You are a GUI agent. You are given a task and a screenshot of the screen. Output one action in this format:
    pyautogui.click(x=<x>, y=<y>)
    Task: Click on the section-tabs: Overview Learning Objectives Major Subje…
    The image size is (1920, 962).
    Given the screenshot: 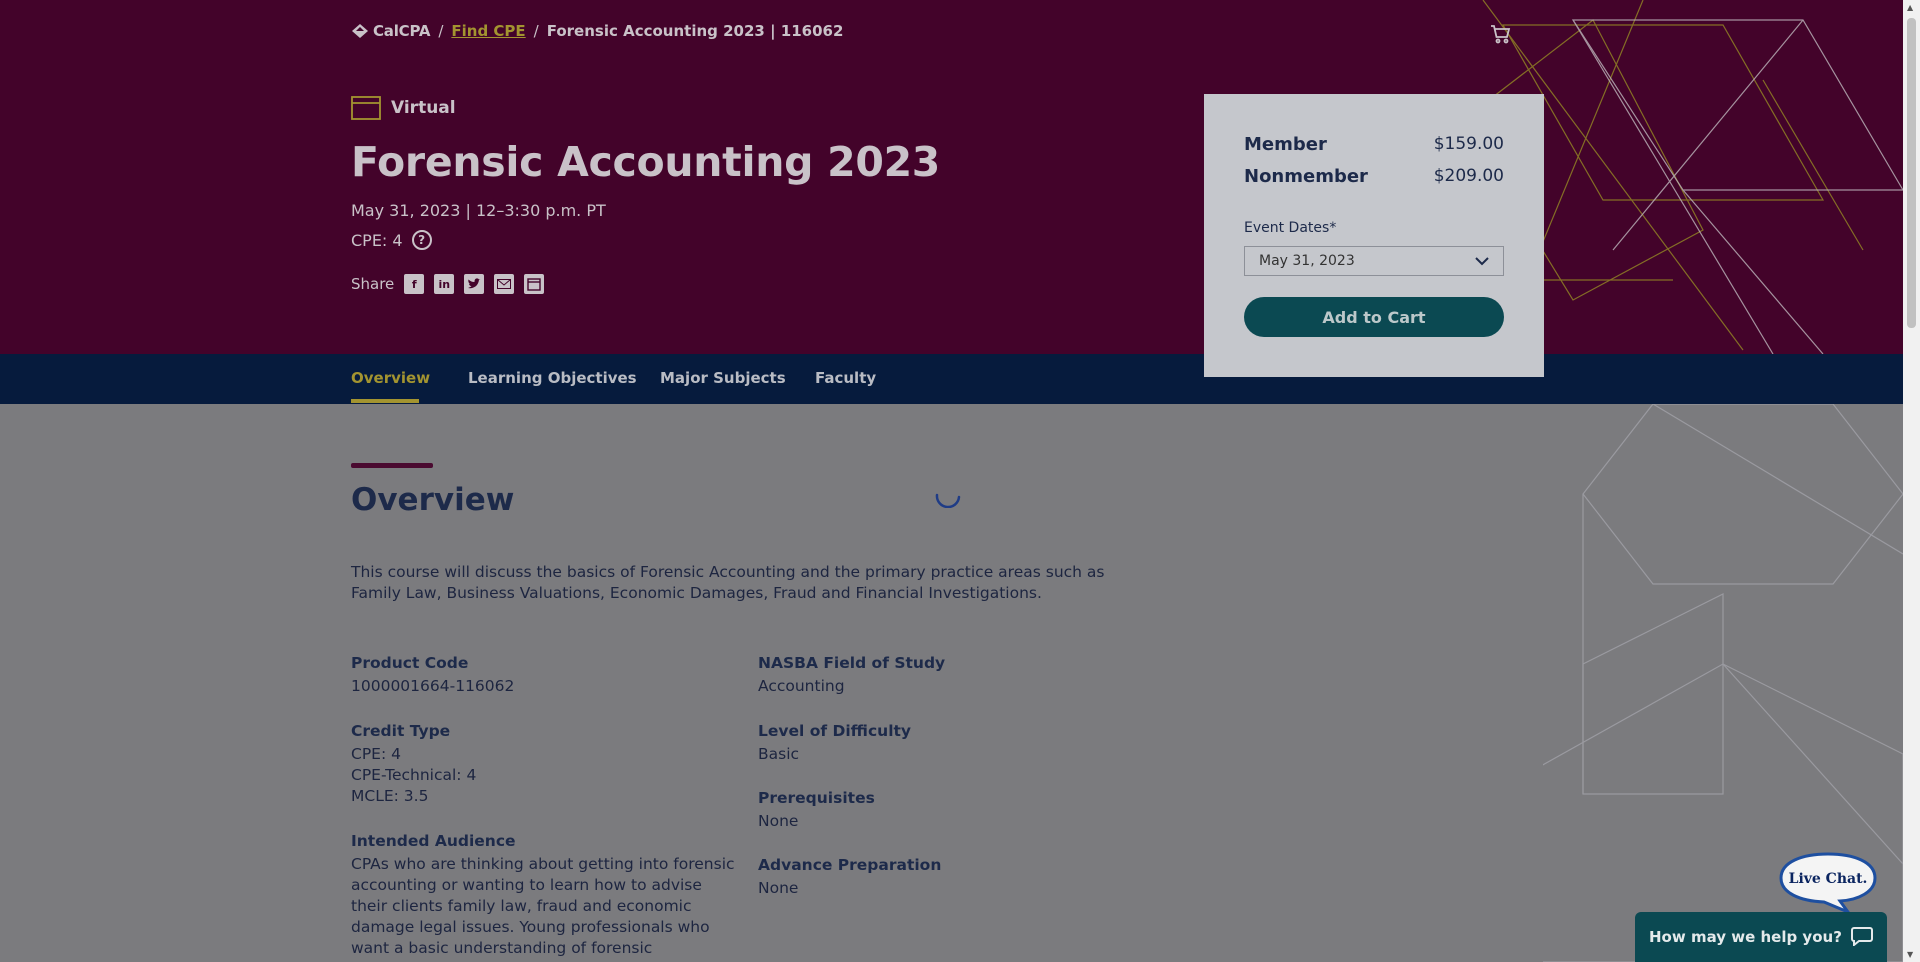 What is the action you would take?
    pyautogui.click(x=951, y=379)
    